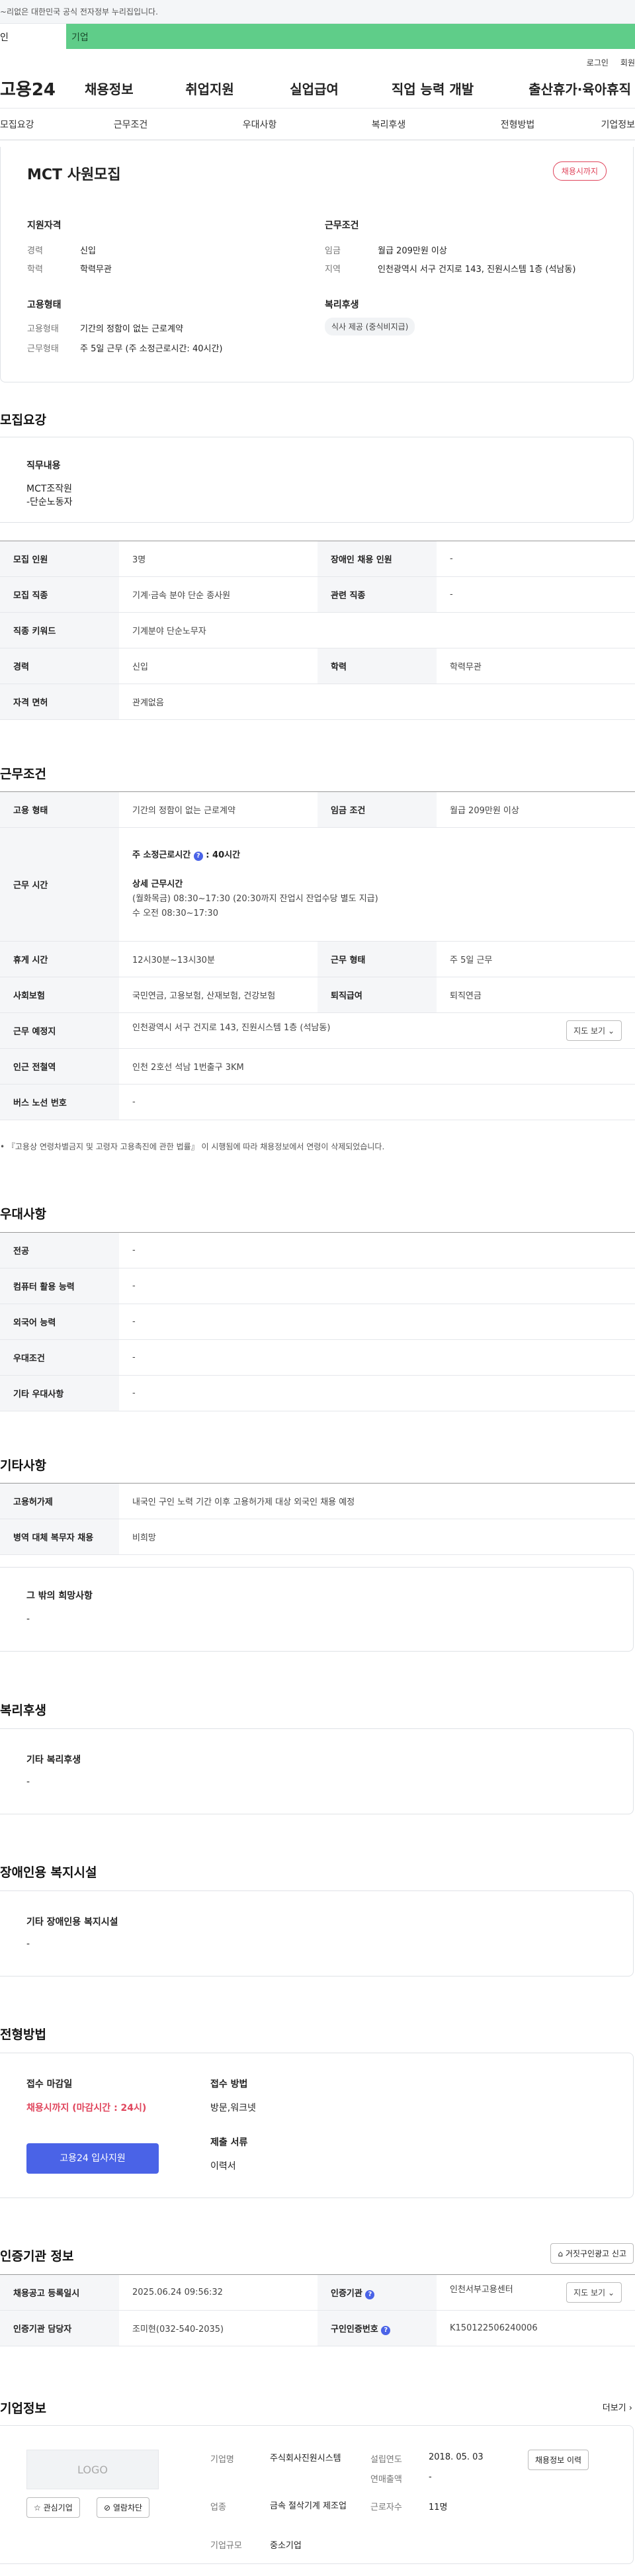  What do you see at coordinates (130, 124) in the screenshot?
I see `tab-condition: 근무조건` at bounding box center [130, 124].